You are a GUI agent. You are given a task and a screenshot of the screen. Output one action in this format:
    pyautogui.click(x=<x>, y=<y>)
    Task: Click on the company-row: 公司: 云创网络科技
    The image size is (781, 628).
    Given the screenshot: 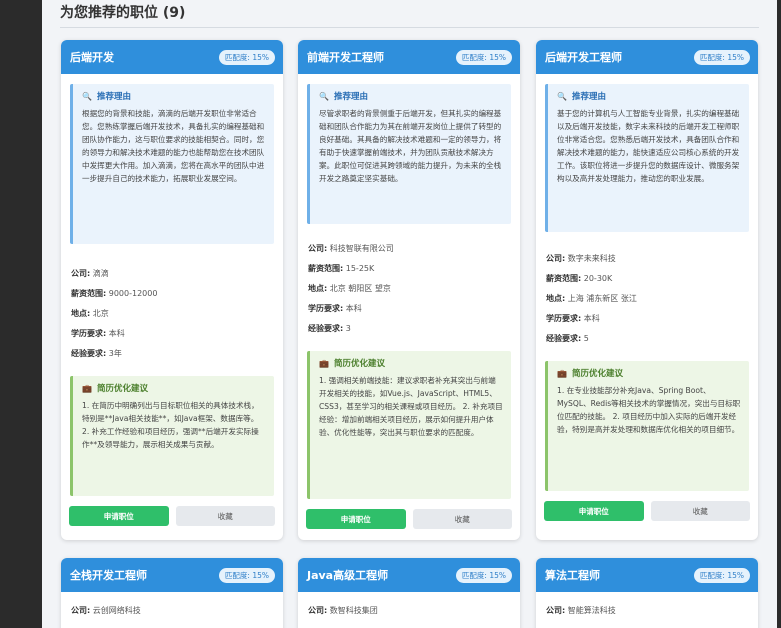 What is the action you would take?
    pyautogui.click(x=106, y=610)
    